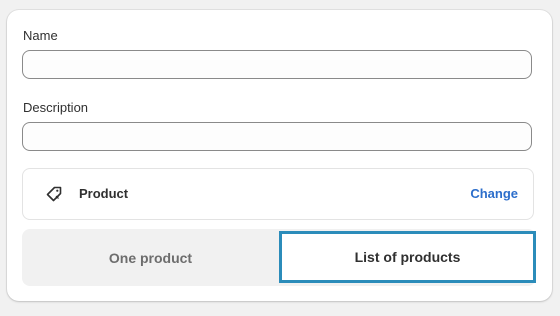  What do you see at coordinates (54, 194) in the screenshot?
I see `tag-icon` at bounding box center [54, 194].